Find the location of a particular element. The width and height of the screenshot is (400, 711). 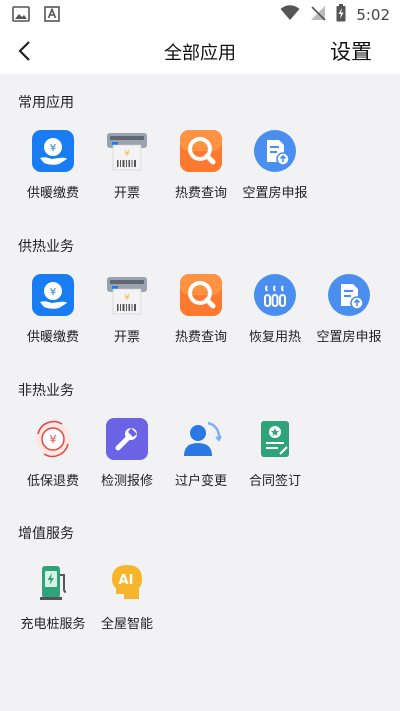

charging-pile-icon is located at coordinates (53, 582).